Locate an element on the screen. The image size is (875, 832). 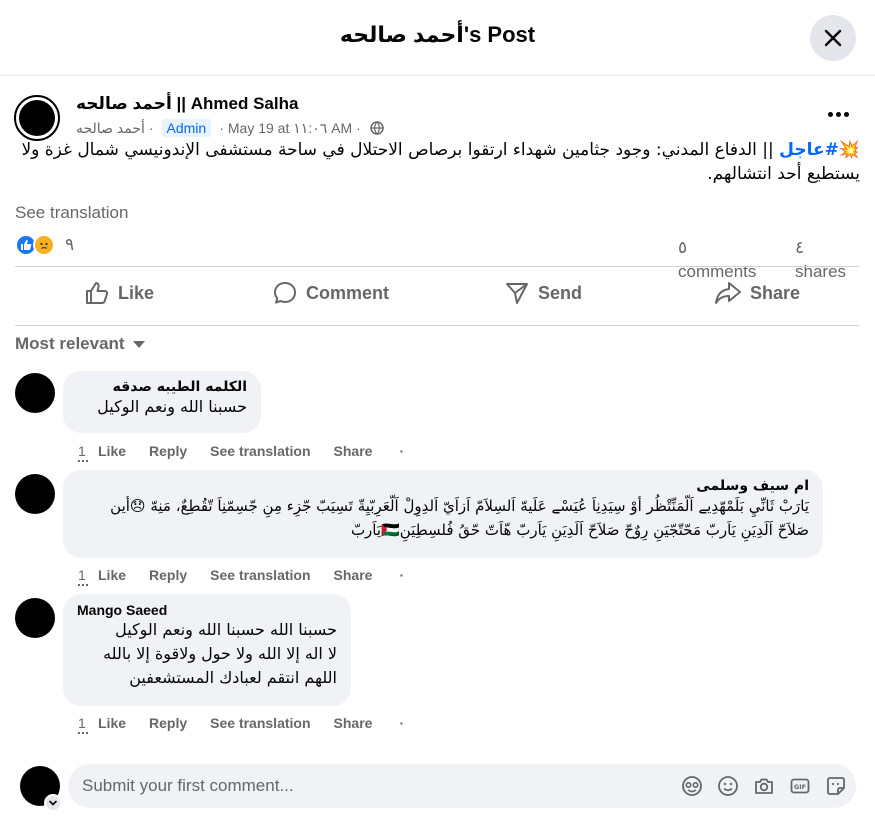
emoji-button is located at coordinates (728, 786).